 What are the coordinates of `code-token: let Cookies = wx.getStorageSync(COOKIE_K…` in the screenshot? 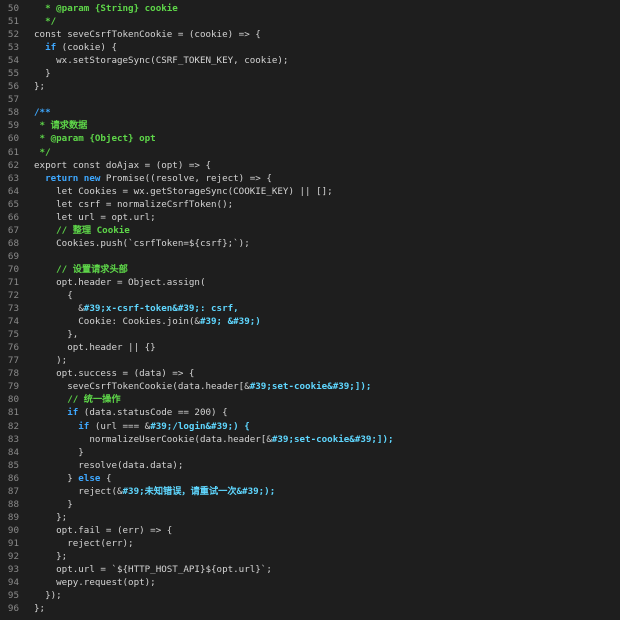 It's located at (183, 191).